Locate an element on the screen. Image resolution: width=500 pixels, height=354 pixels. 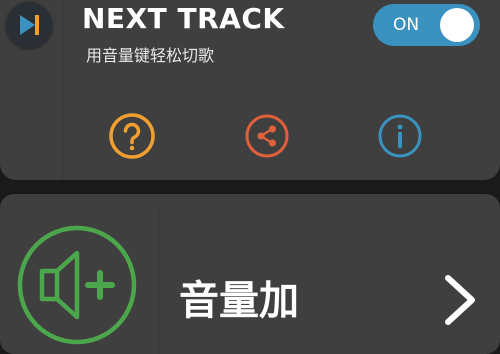
share-button is located at coordinates (267, 136).